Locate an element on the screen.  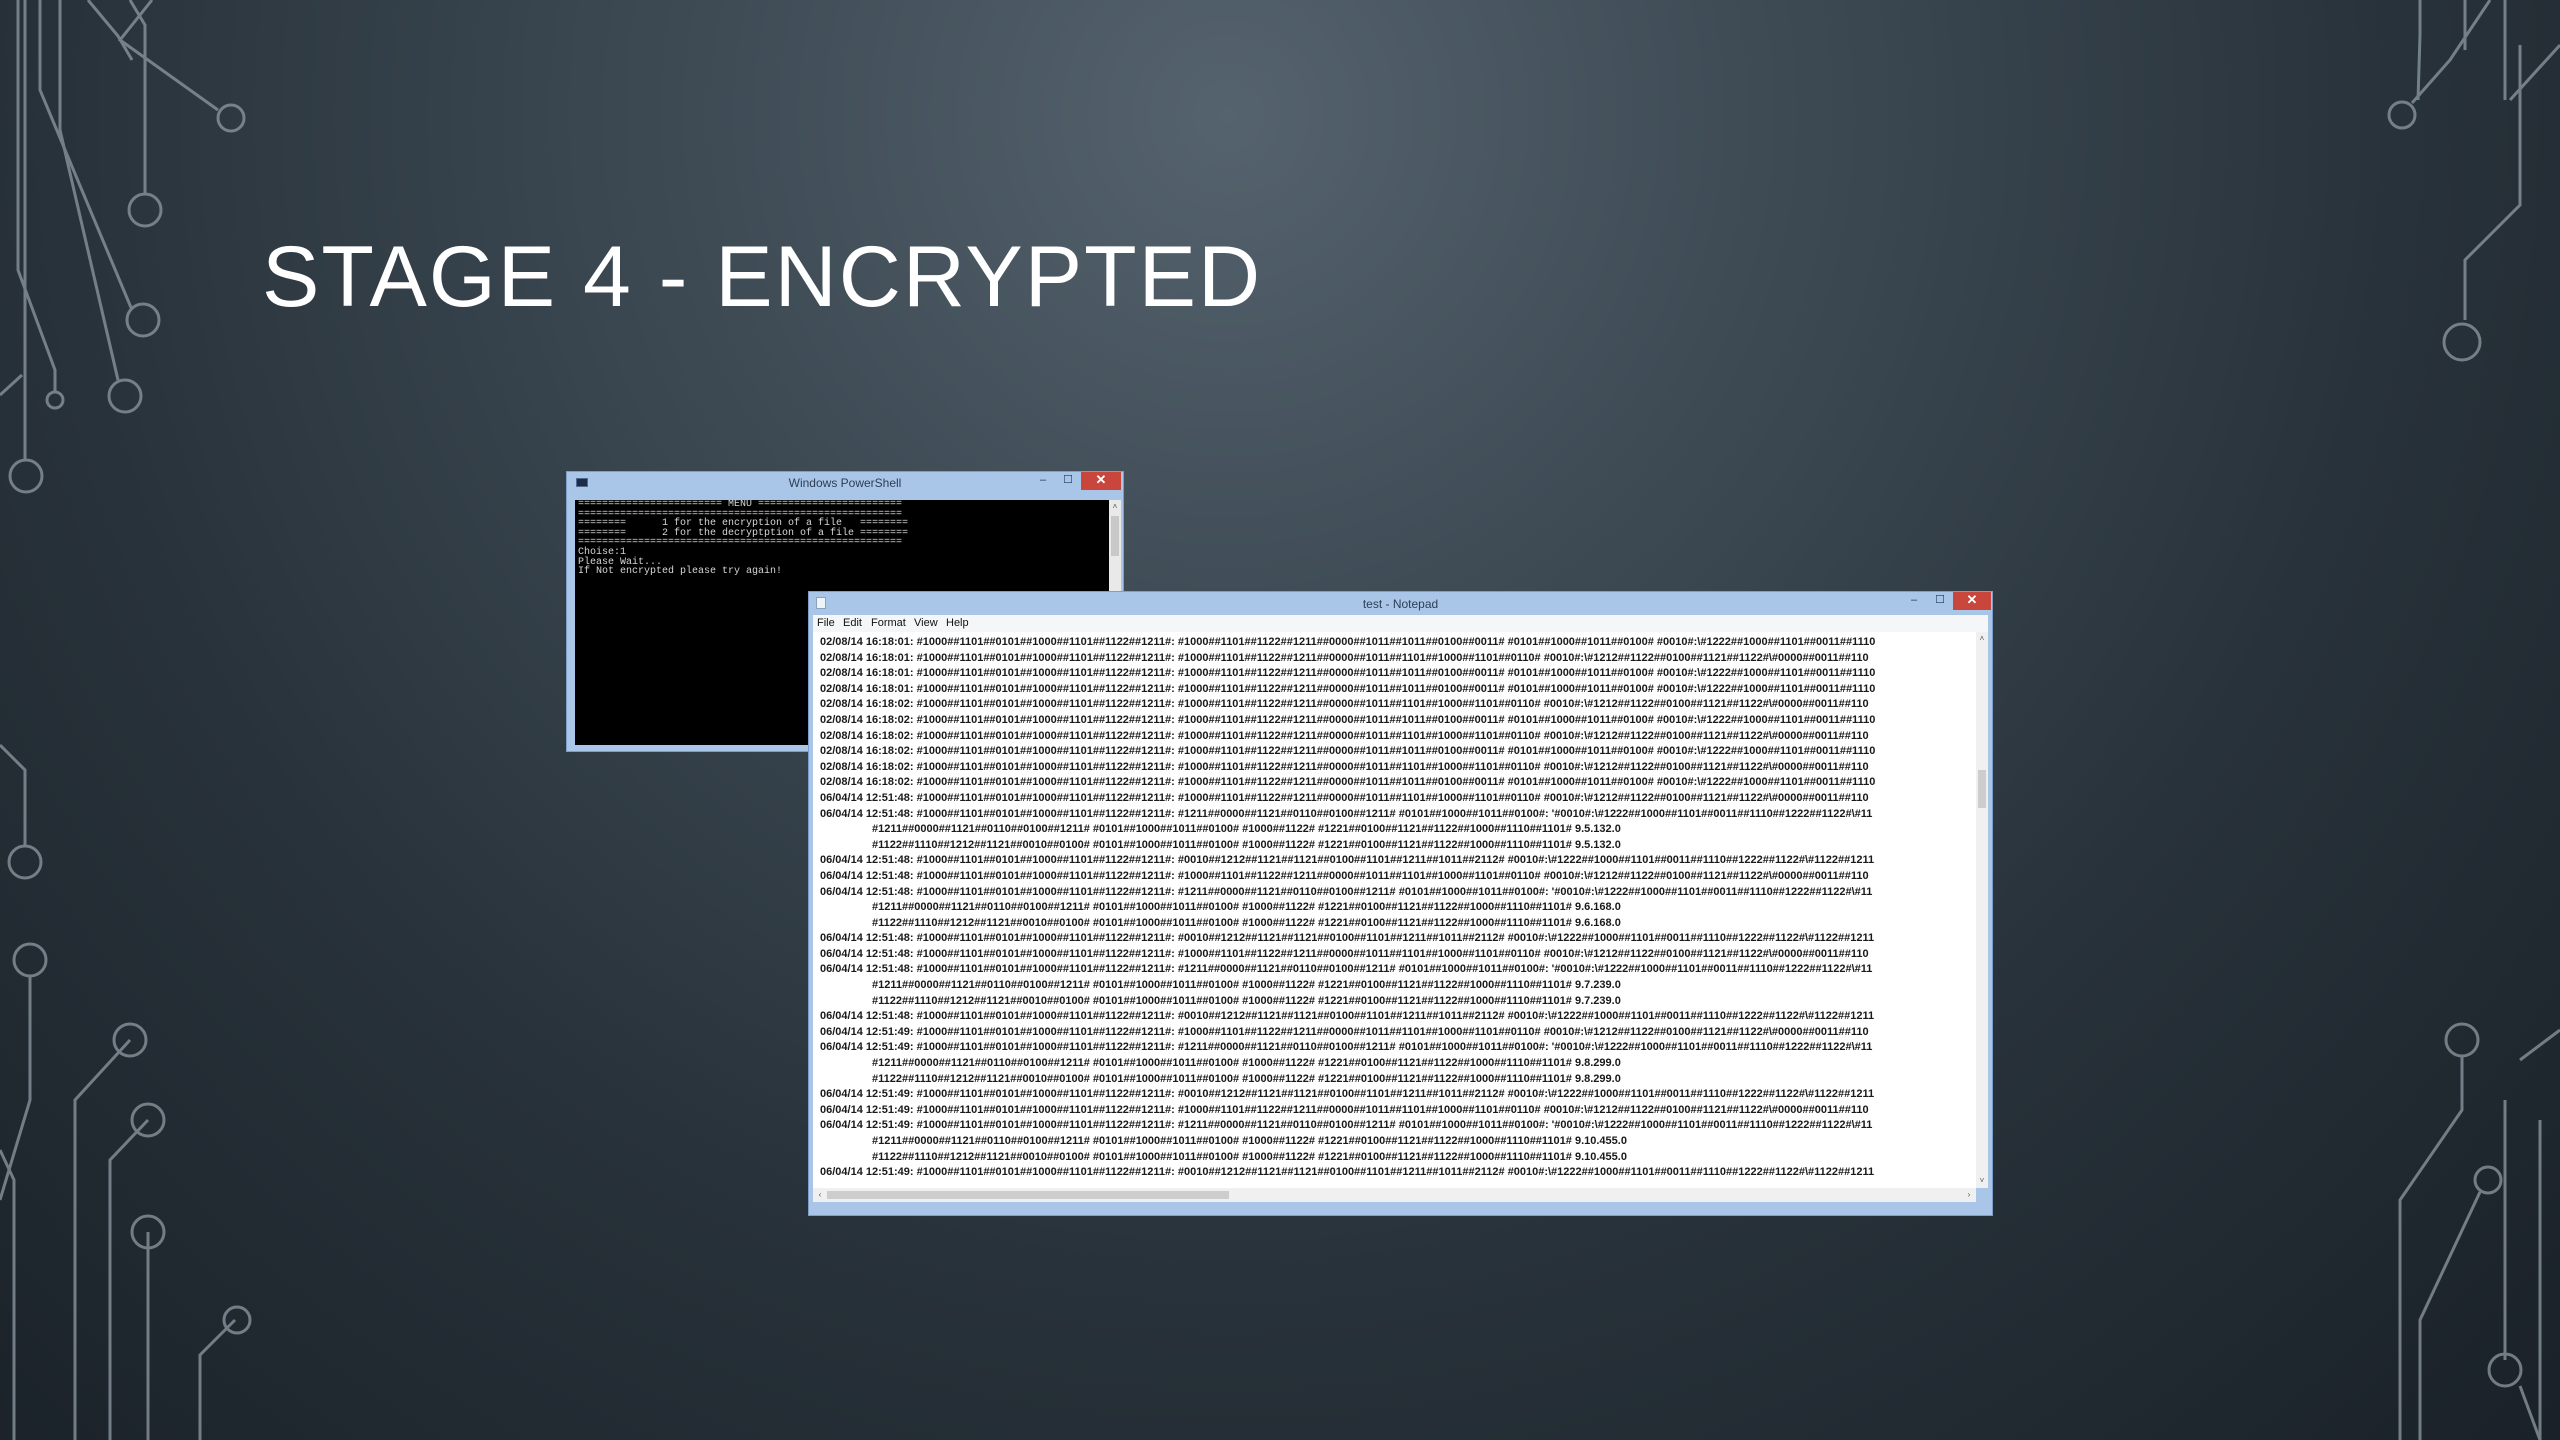
menu-help: Help is located at coordinates (957, 623).